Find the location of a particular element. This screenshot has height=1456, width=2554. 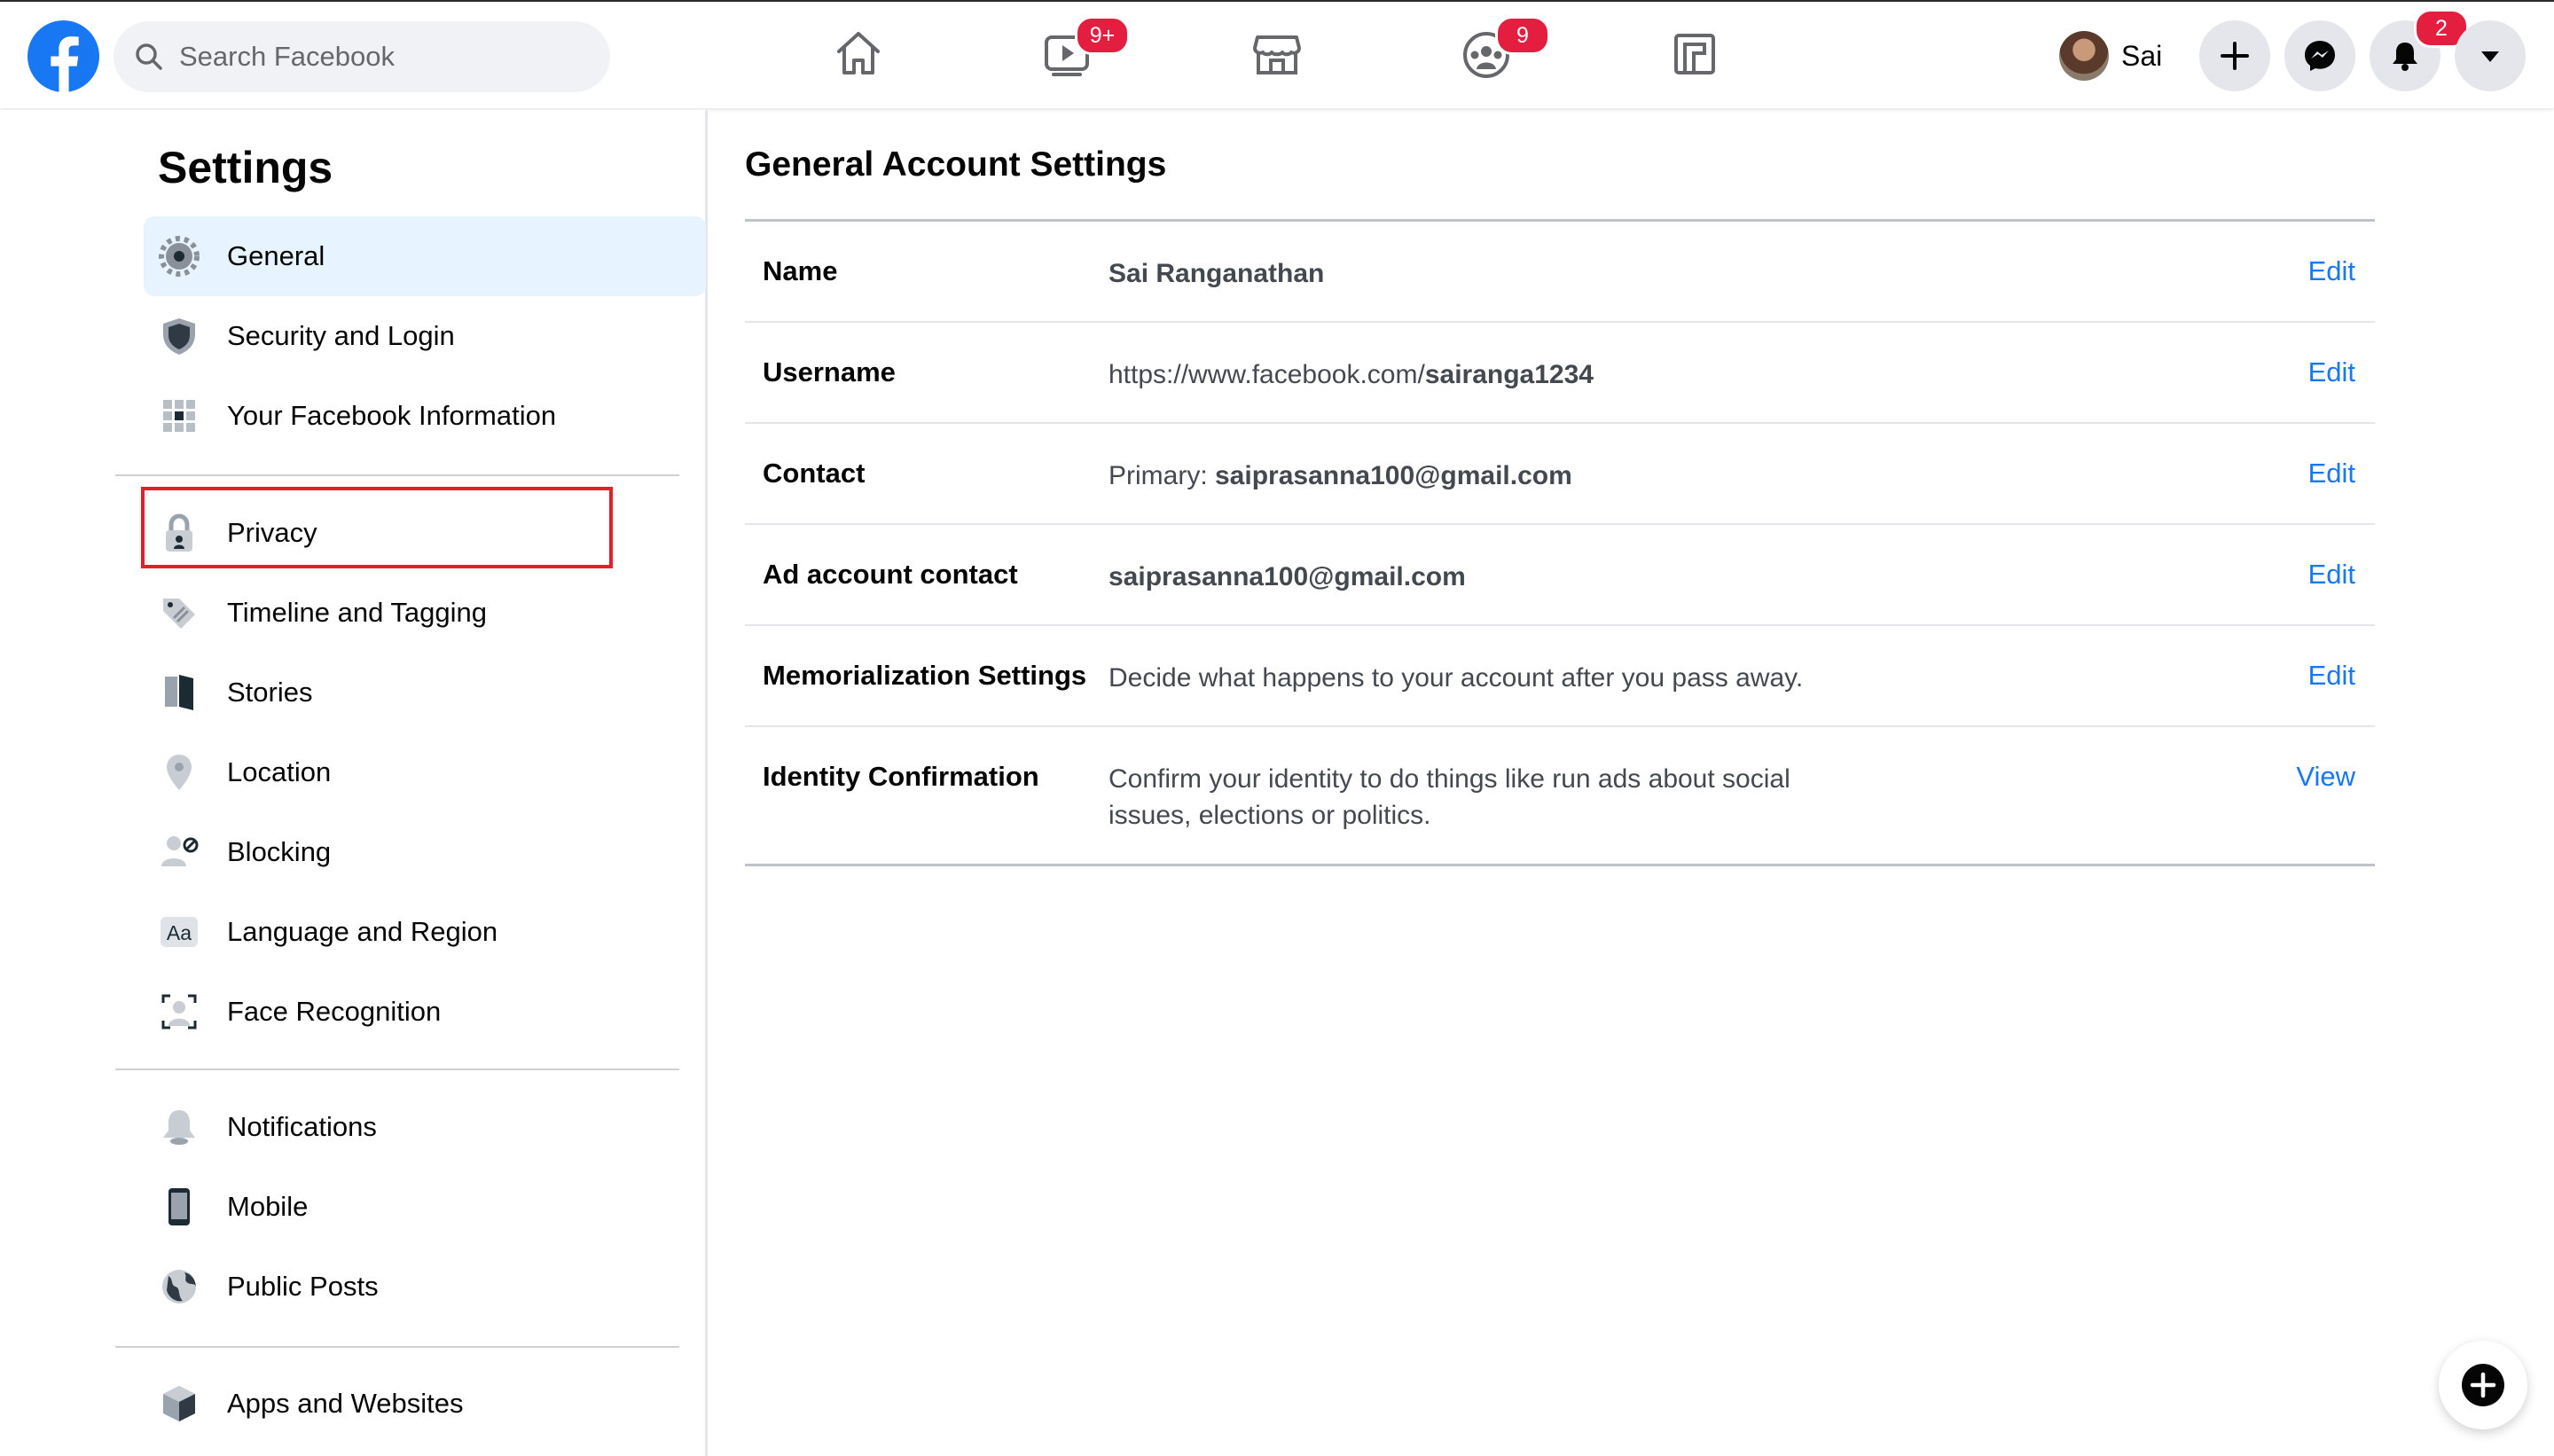

sidebar-item-label: General is located at coordinates (276, 255).